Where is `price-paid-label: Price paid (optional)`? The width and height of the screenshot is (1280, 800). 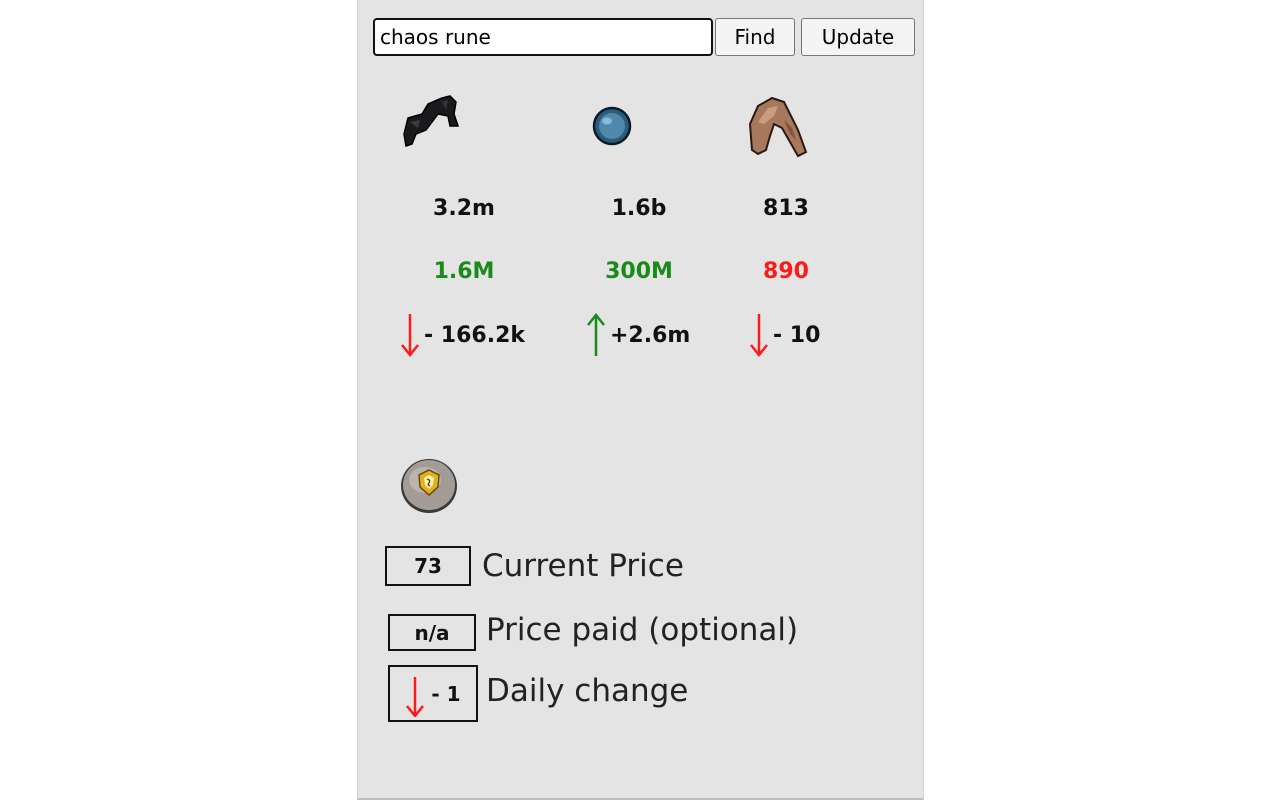
price-paid-label: Price paid (optional) is located at coordinates (642, 630).